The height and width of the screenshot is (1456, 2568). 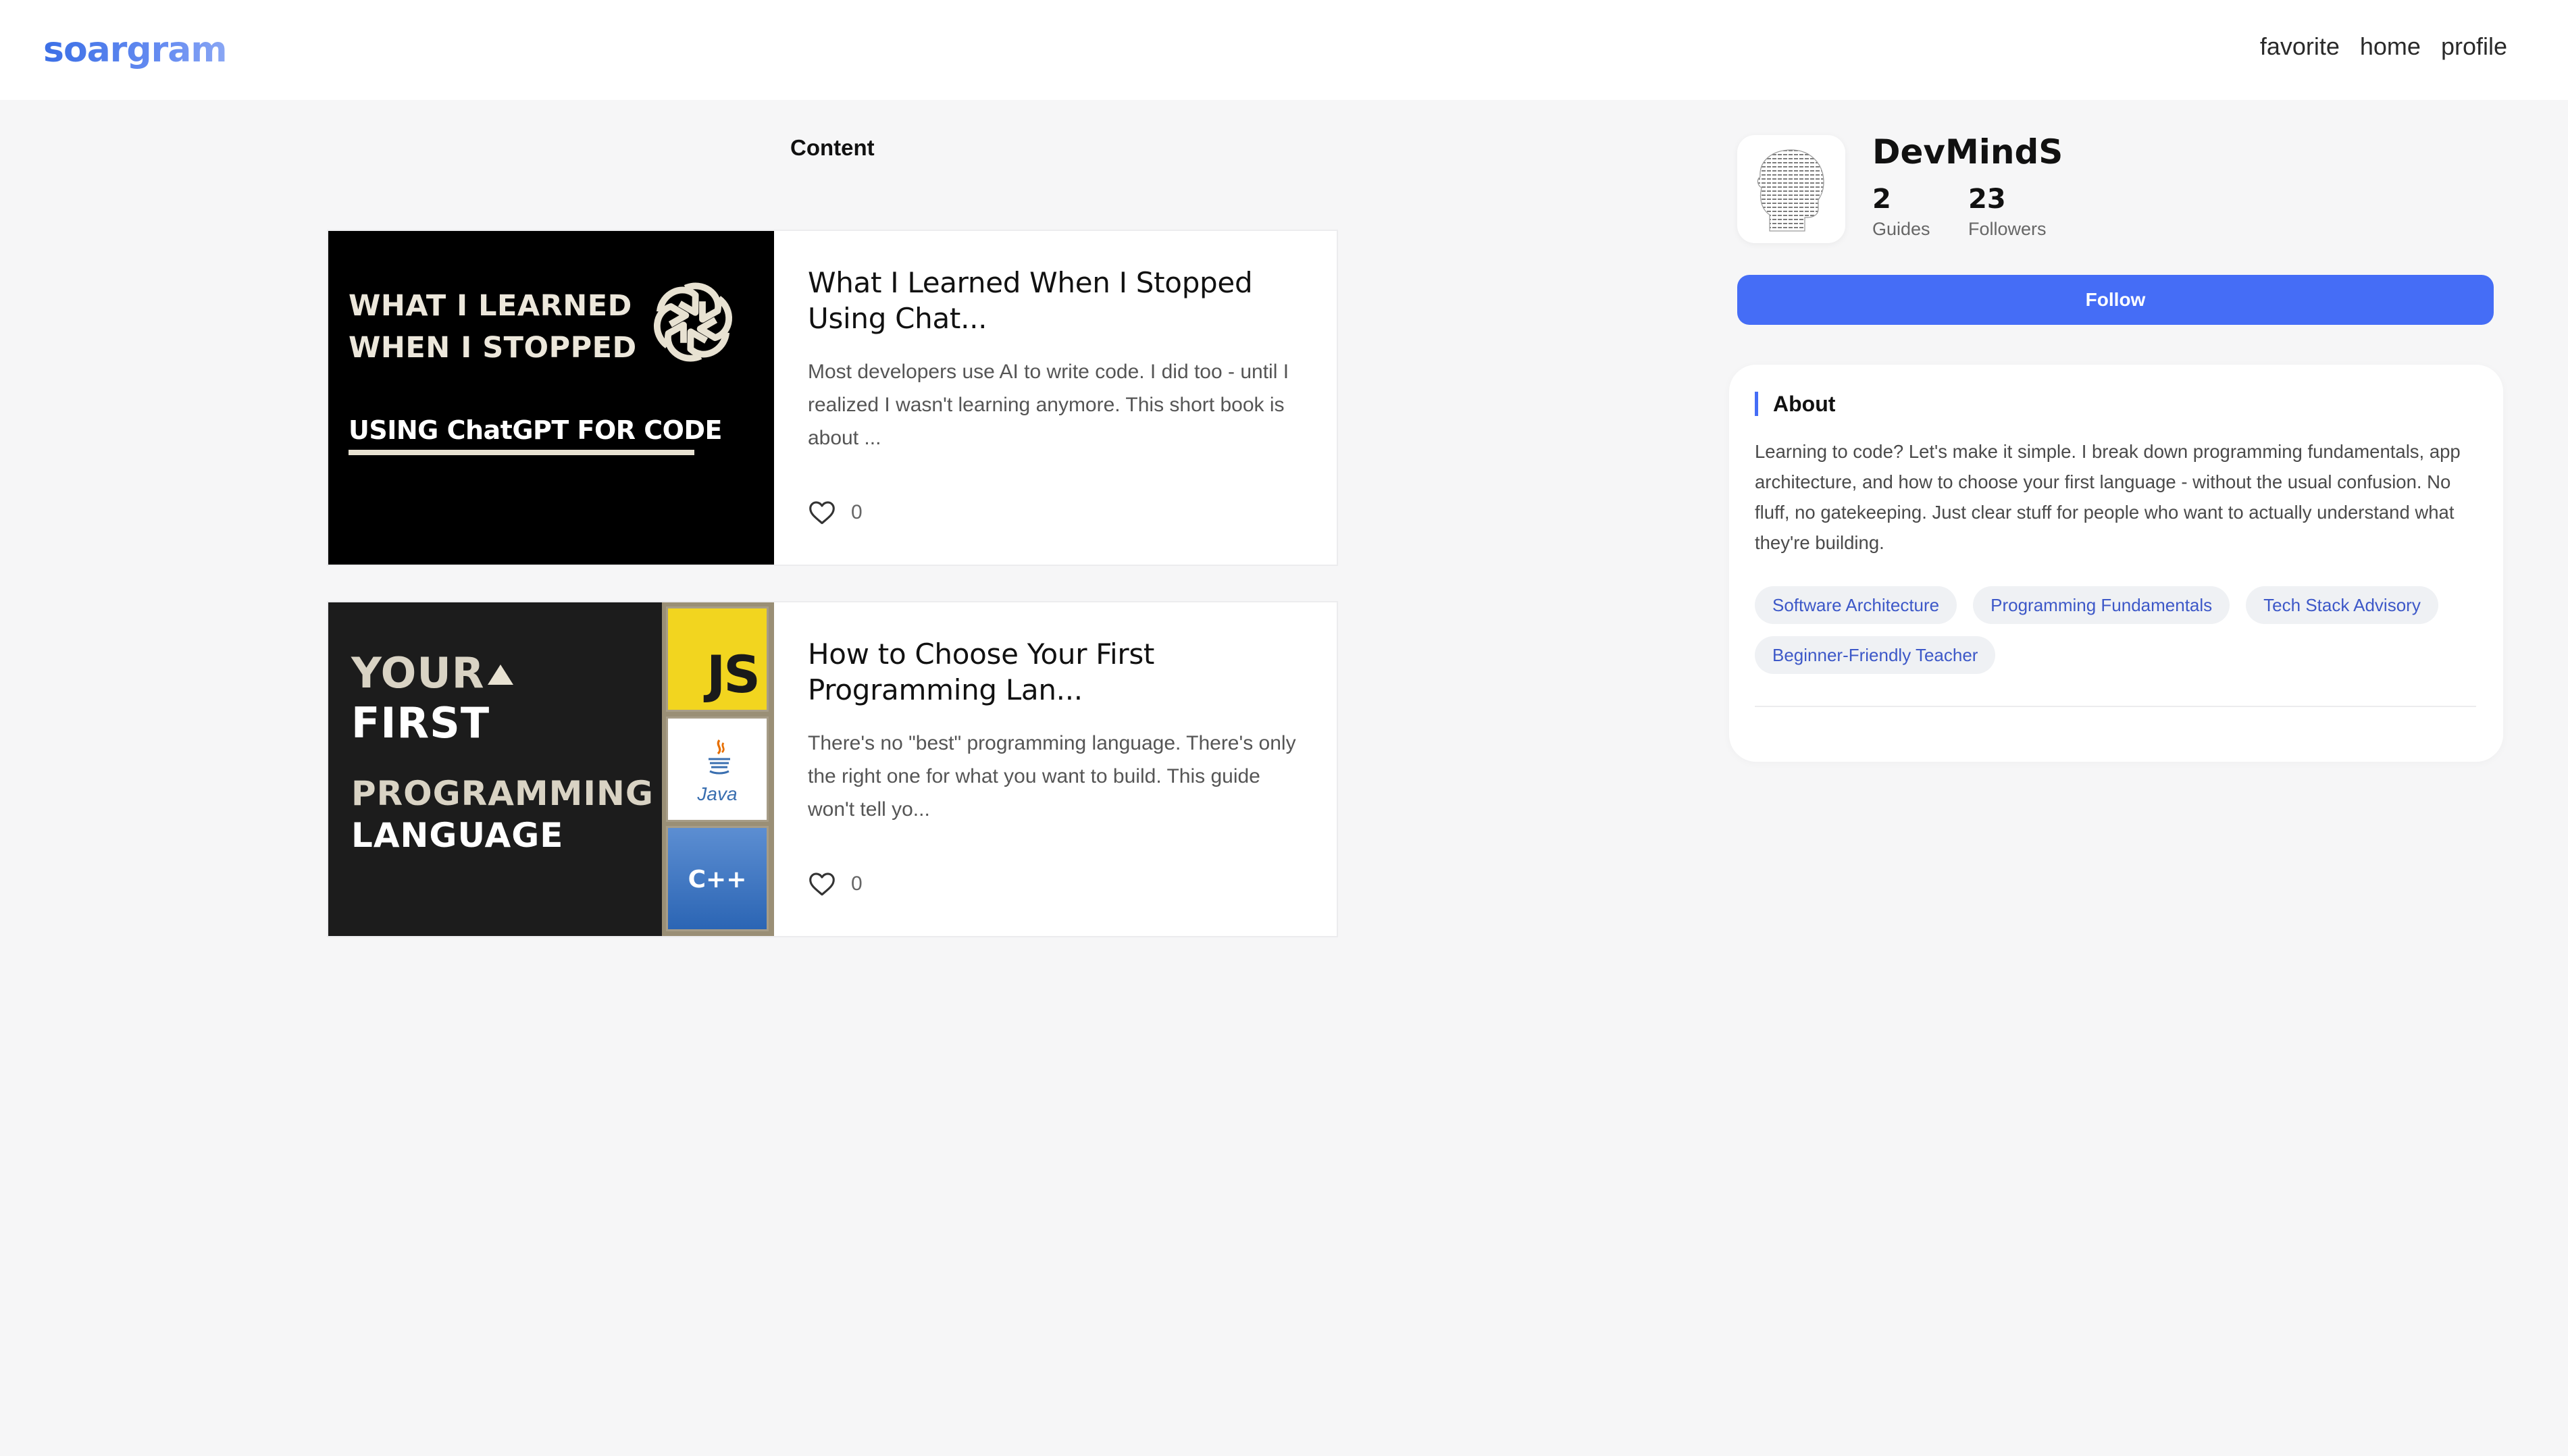 What do you see at coordinates (503, 794) in the screenshot?
I see `thumbnail-text: PROGRAMMING` at bounding box center [503, 794].